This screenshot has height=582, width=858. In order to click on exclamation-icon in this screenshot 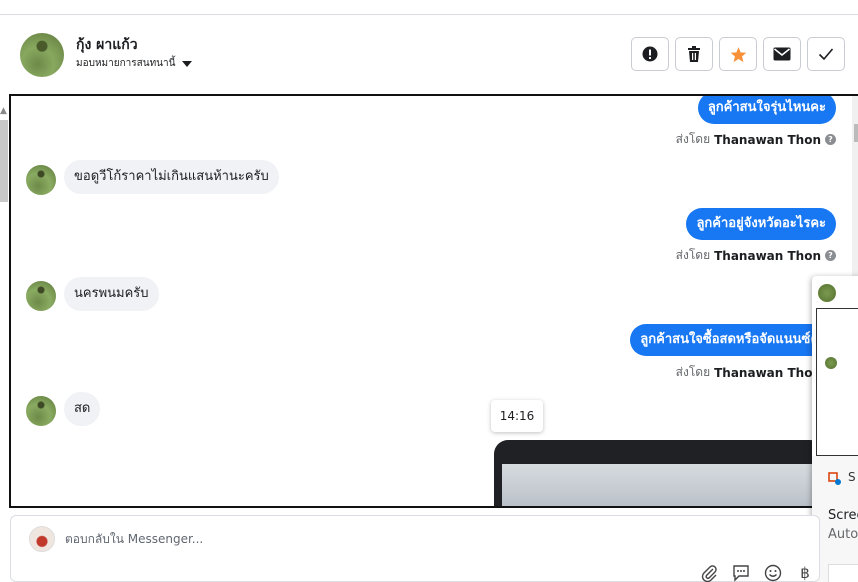, I will do `click(650, 54)`.